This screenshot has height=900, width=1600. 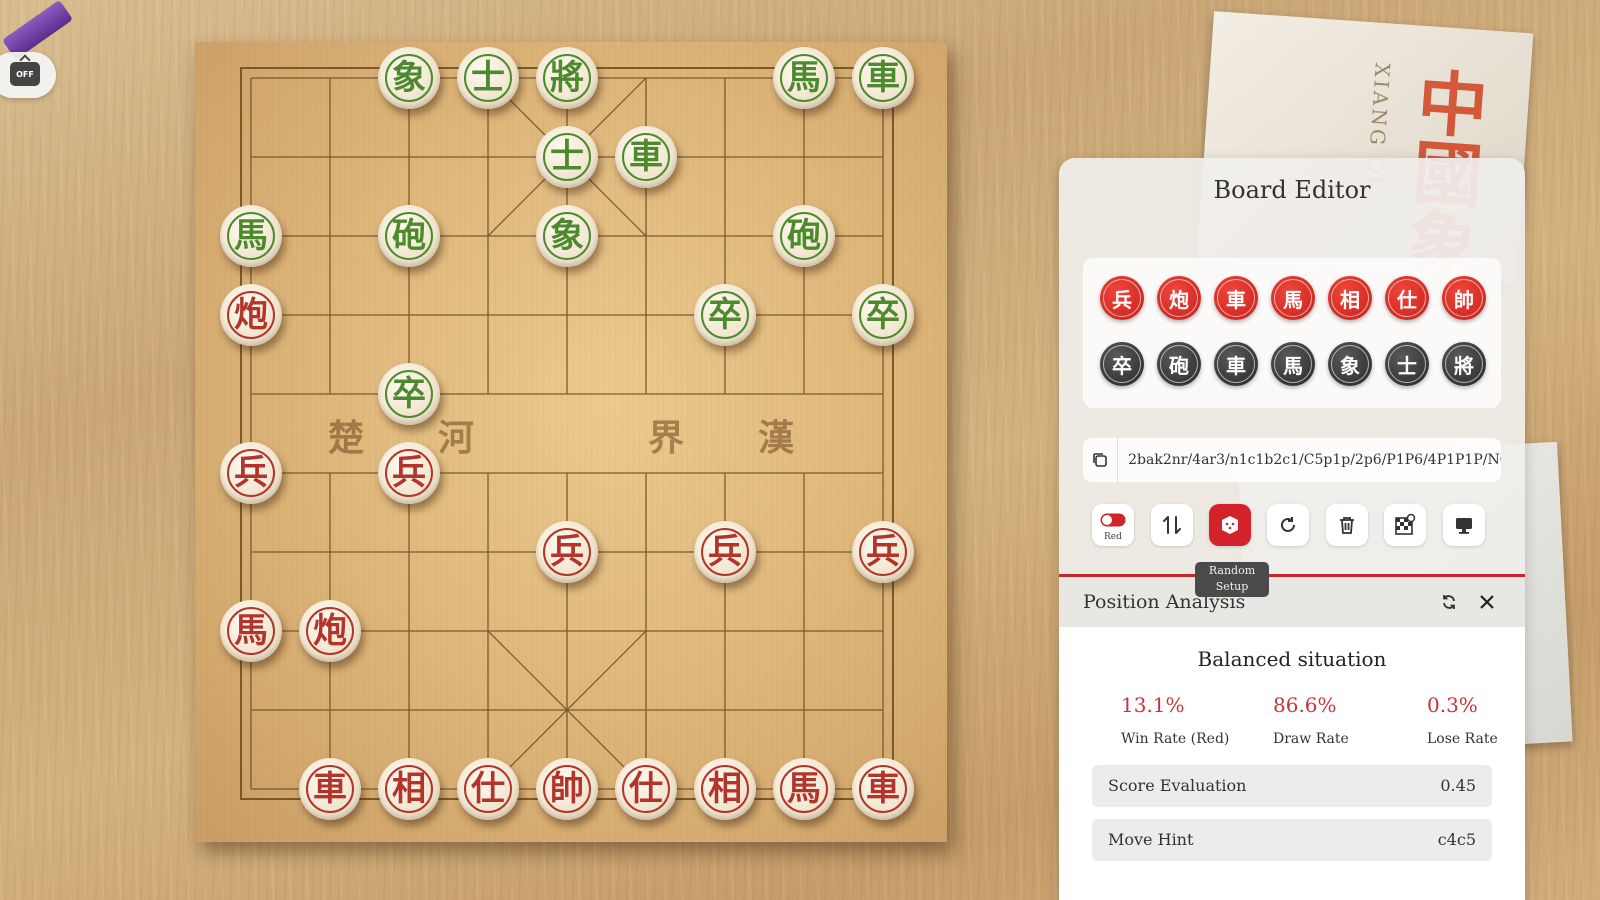 I want to click on piece-char: 仕, so click(x=488, y=789).